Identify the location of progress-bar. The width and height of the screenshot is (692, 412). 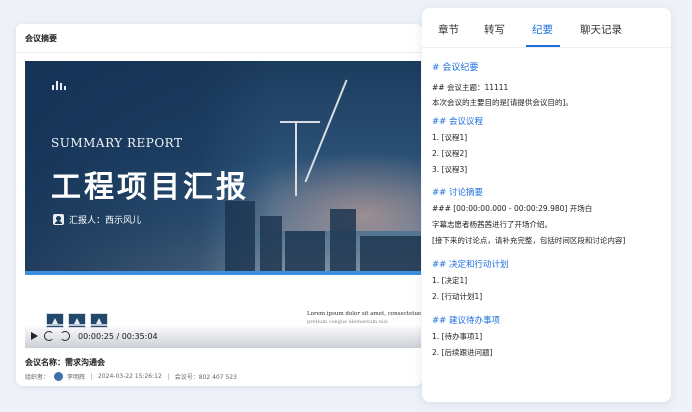
(223, 325).